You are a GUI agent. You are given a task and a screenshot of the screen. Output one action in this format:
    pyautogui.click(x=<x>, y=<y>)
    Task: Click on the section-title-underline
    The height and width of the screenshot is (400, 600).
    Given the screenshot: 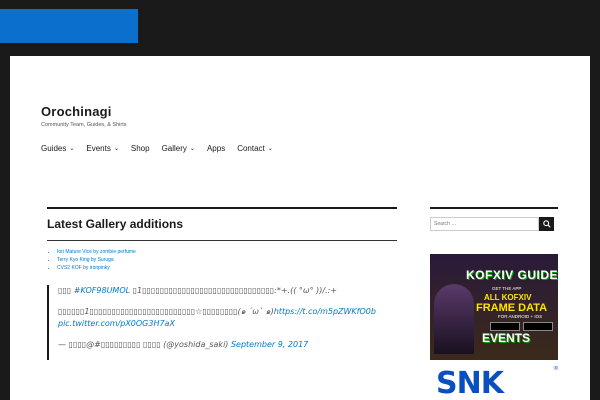 What is the action you would take?
    pyautogui.click(x=222, y=240)
    